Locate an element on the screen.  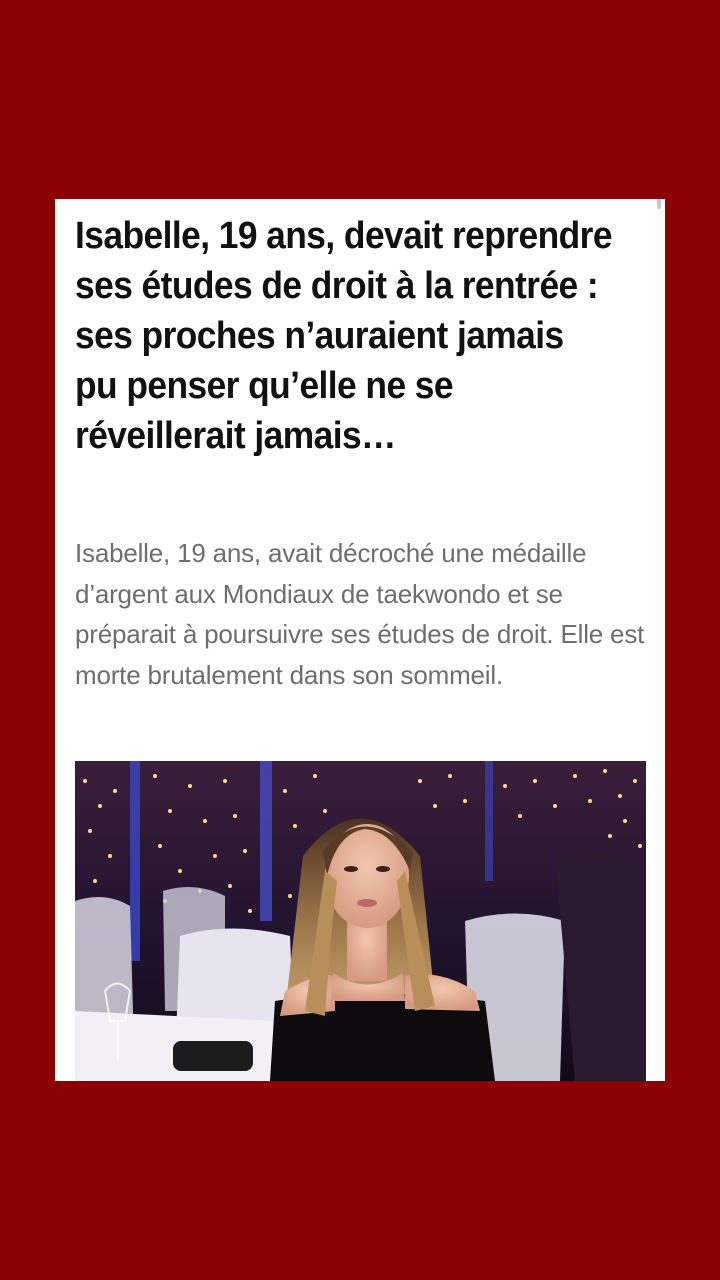
scroll-indicator is located at coordinates (659, 204).